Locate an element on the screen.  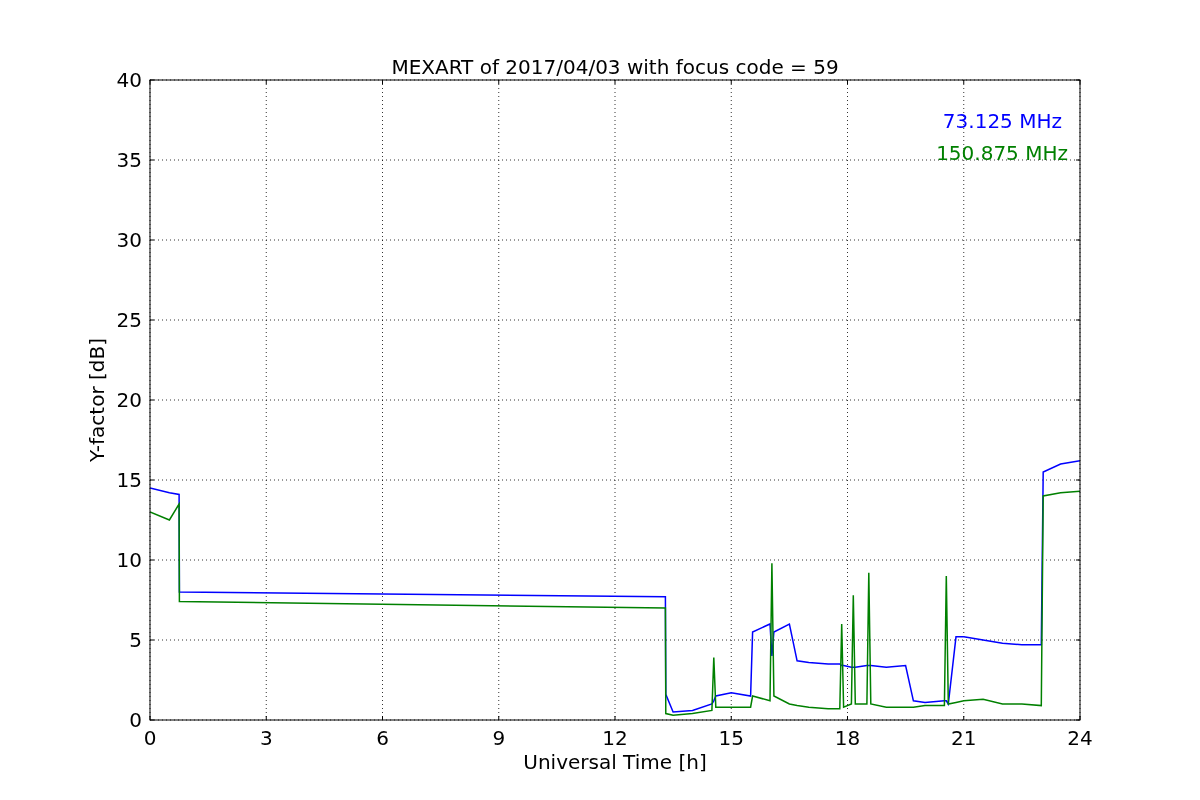
y-tick-label: 0 is located at coordinates (135, 720).